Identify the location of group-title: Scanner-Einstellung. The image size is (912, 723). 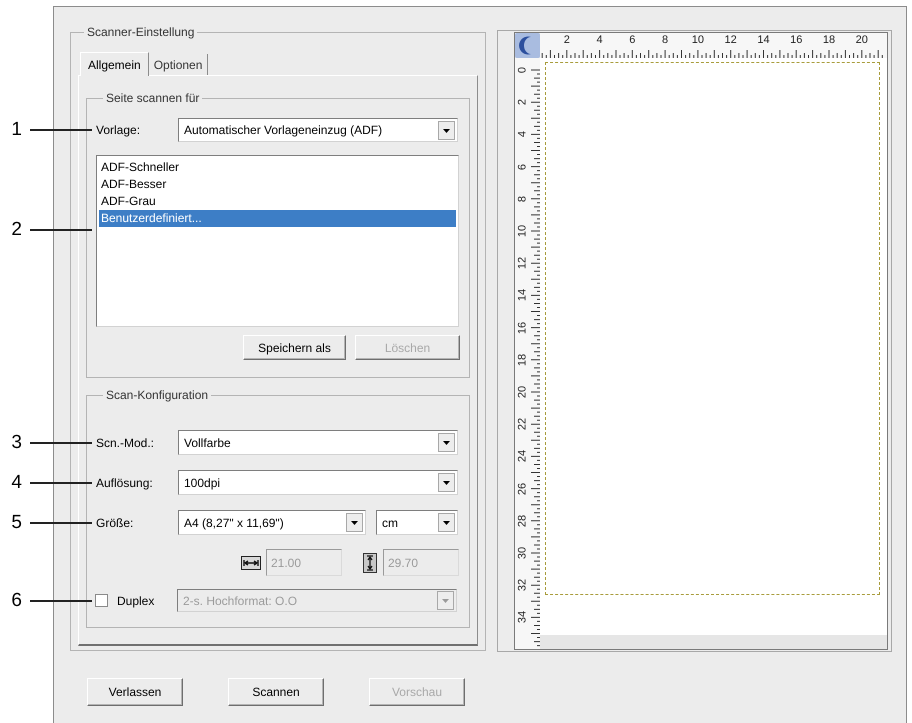
(141, 32).